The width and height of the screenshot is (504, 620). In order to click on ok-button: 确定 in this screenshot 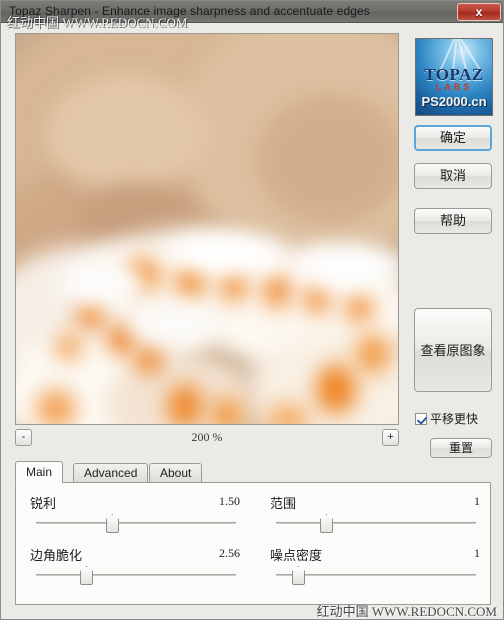, I will do `click(453, 138)`.